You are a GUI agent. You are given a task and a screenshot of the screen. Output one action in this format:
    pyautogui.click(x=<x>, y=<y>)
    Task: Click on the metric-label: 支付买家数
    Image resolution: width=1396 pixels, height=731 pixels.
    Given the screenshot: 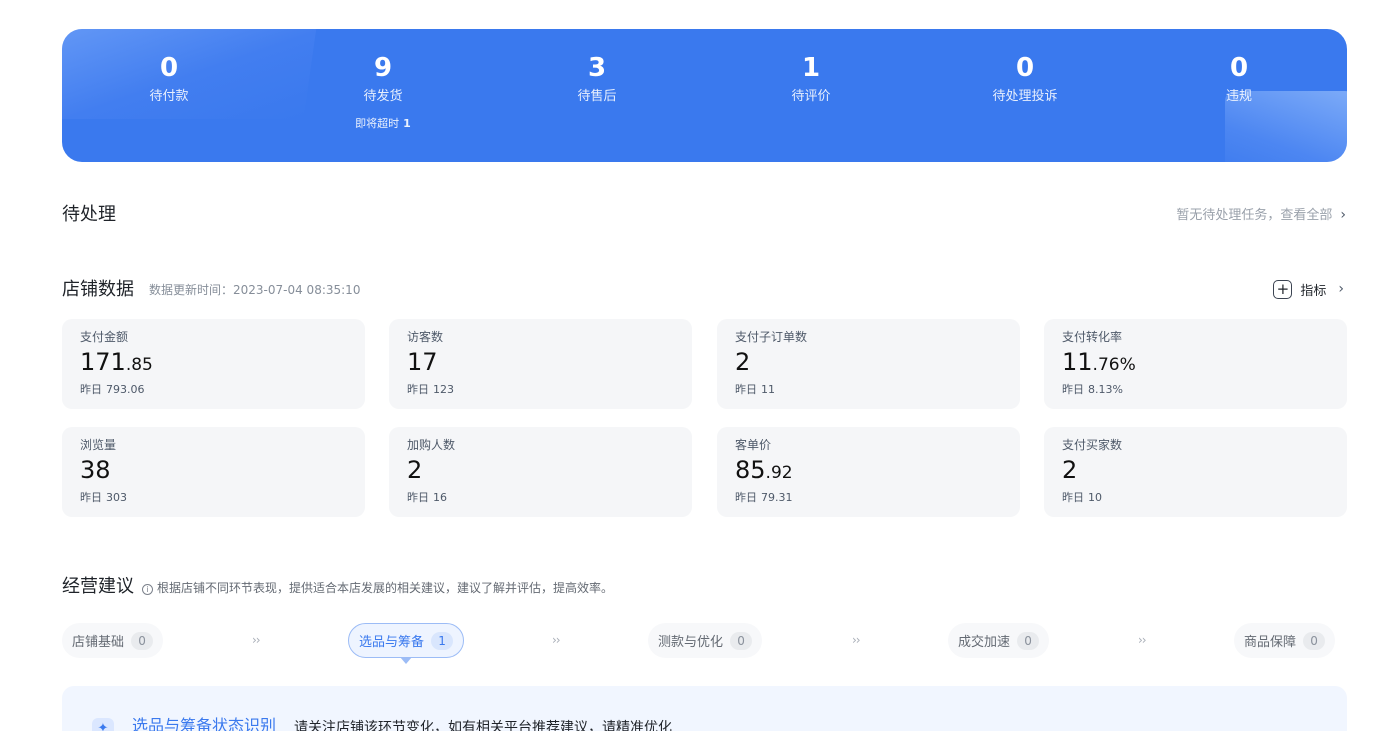 What is the action you would take?
    pyautogui.click(x=1092, y=445)
    